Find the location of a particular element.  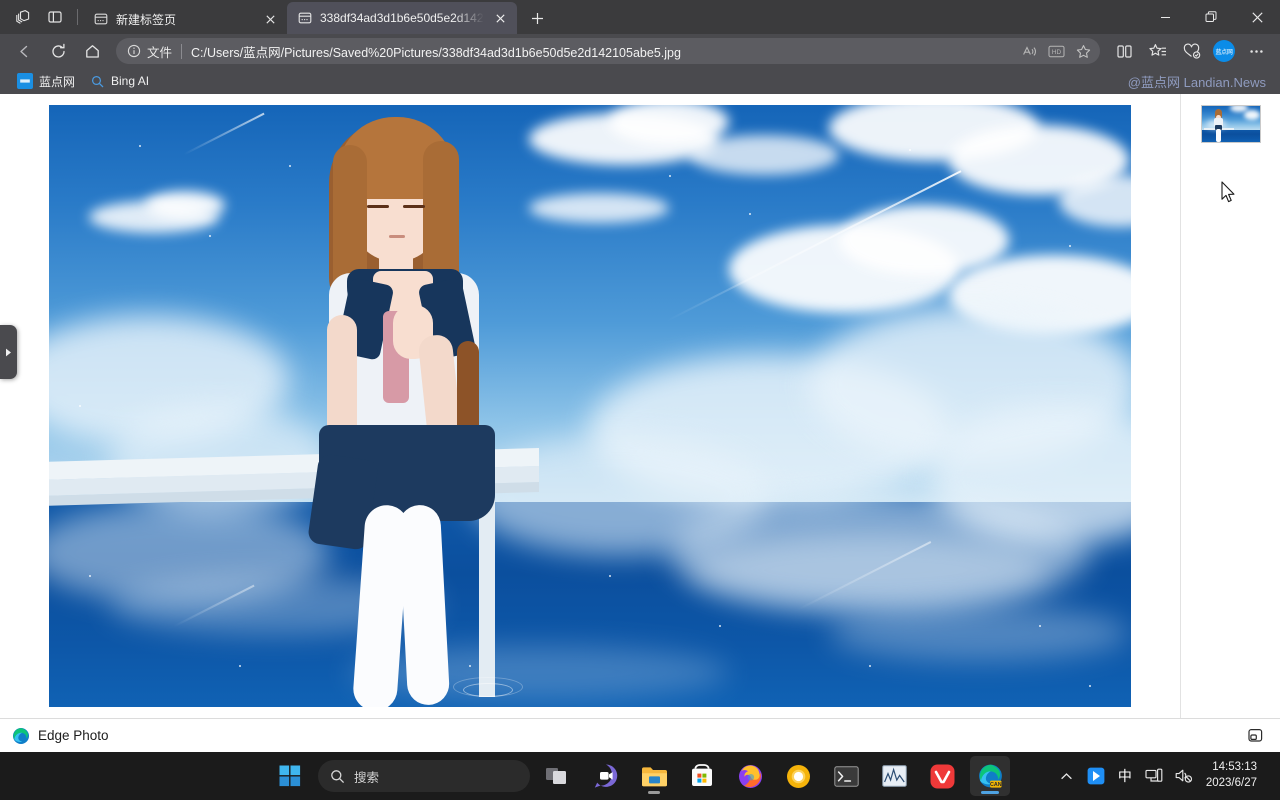

hd-badge-icon: HD is located at coordinates (1056, 51).